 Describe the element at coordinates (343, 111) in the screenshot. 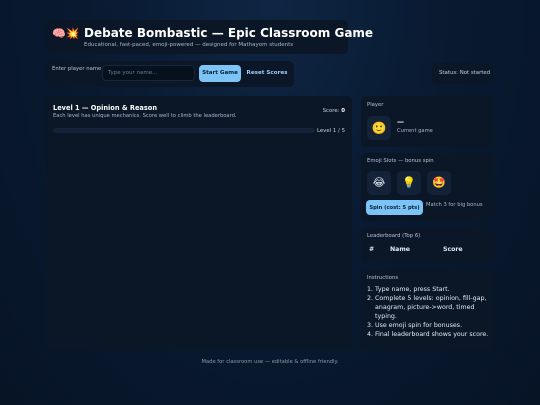

I see `score-value: 0` at that location.